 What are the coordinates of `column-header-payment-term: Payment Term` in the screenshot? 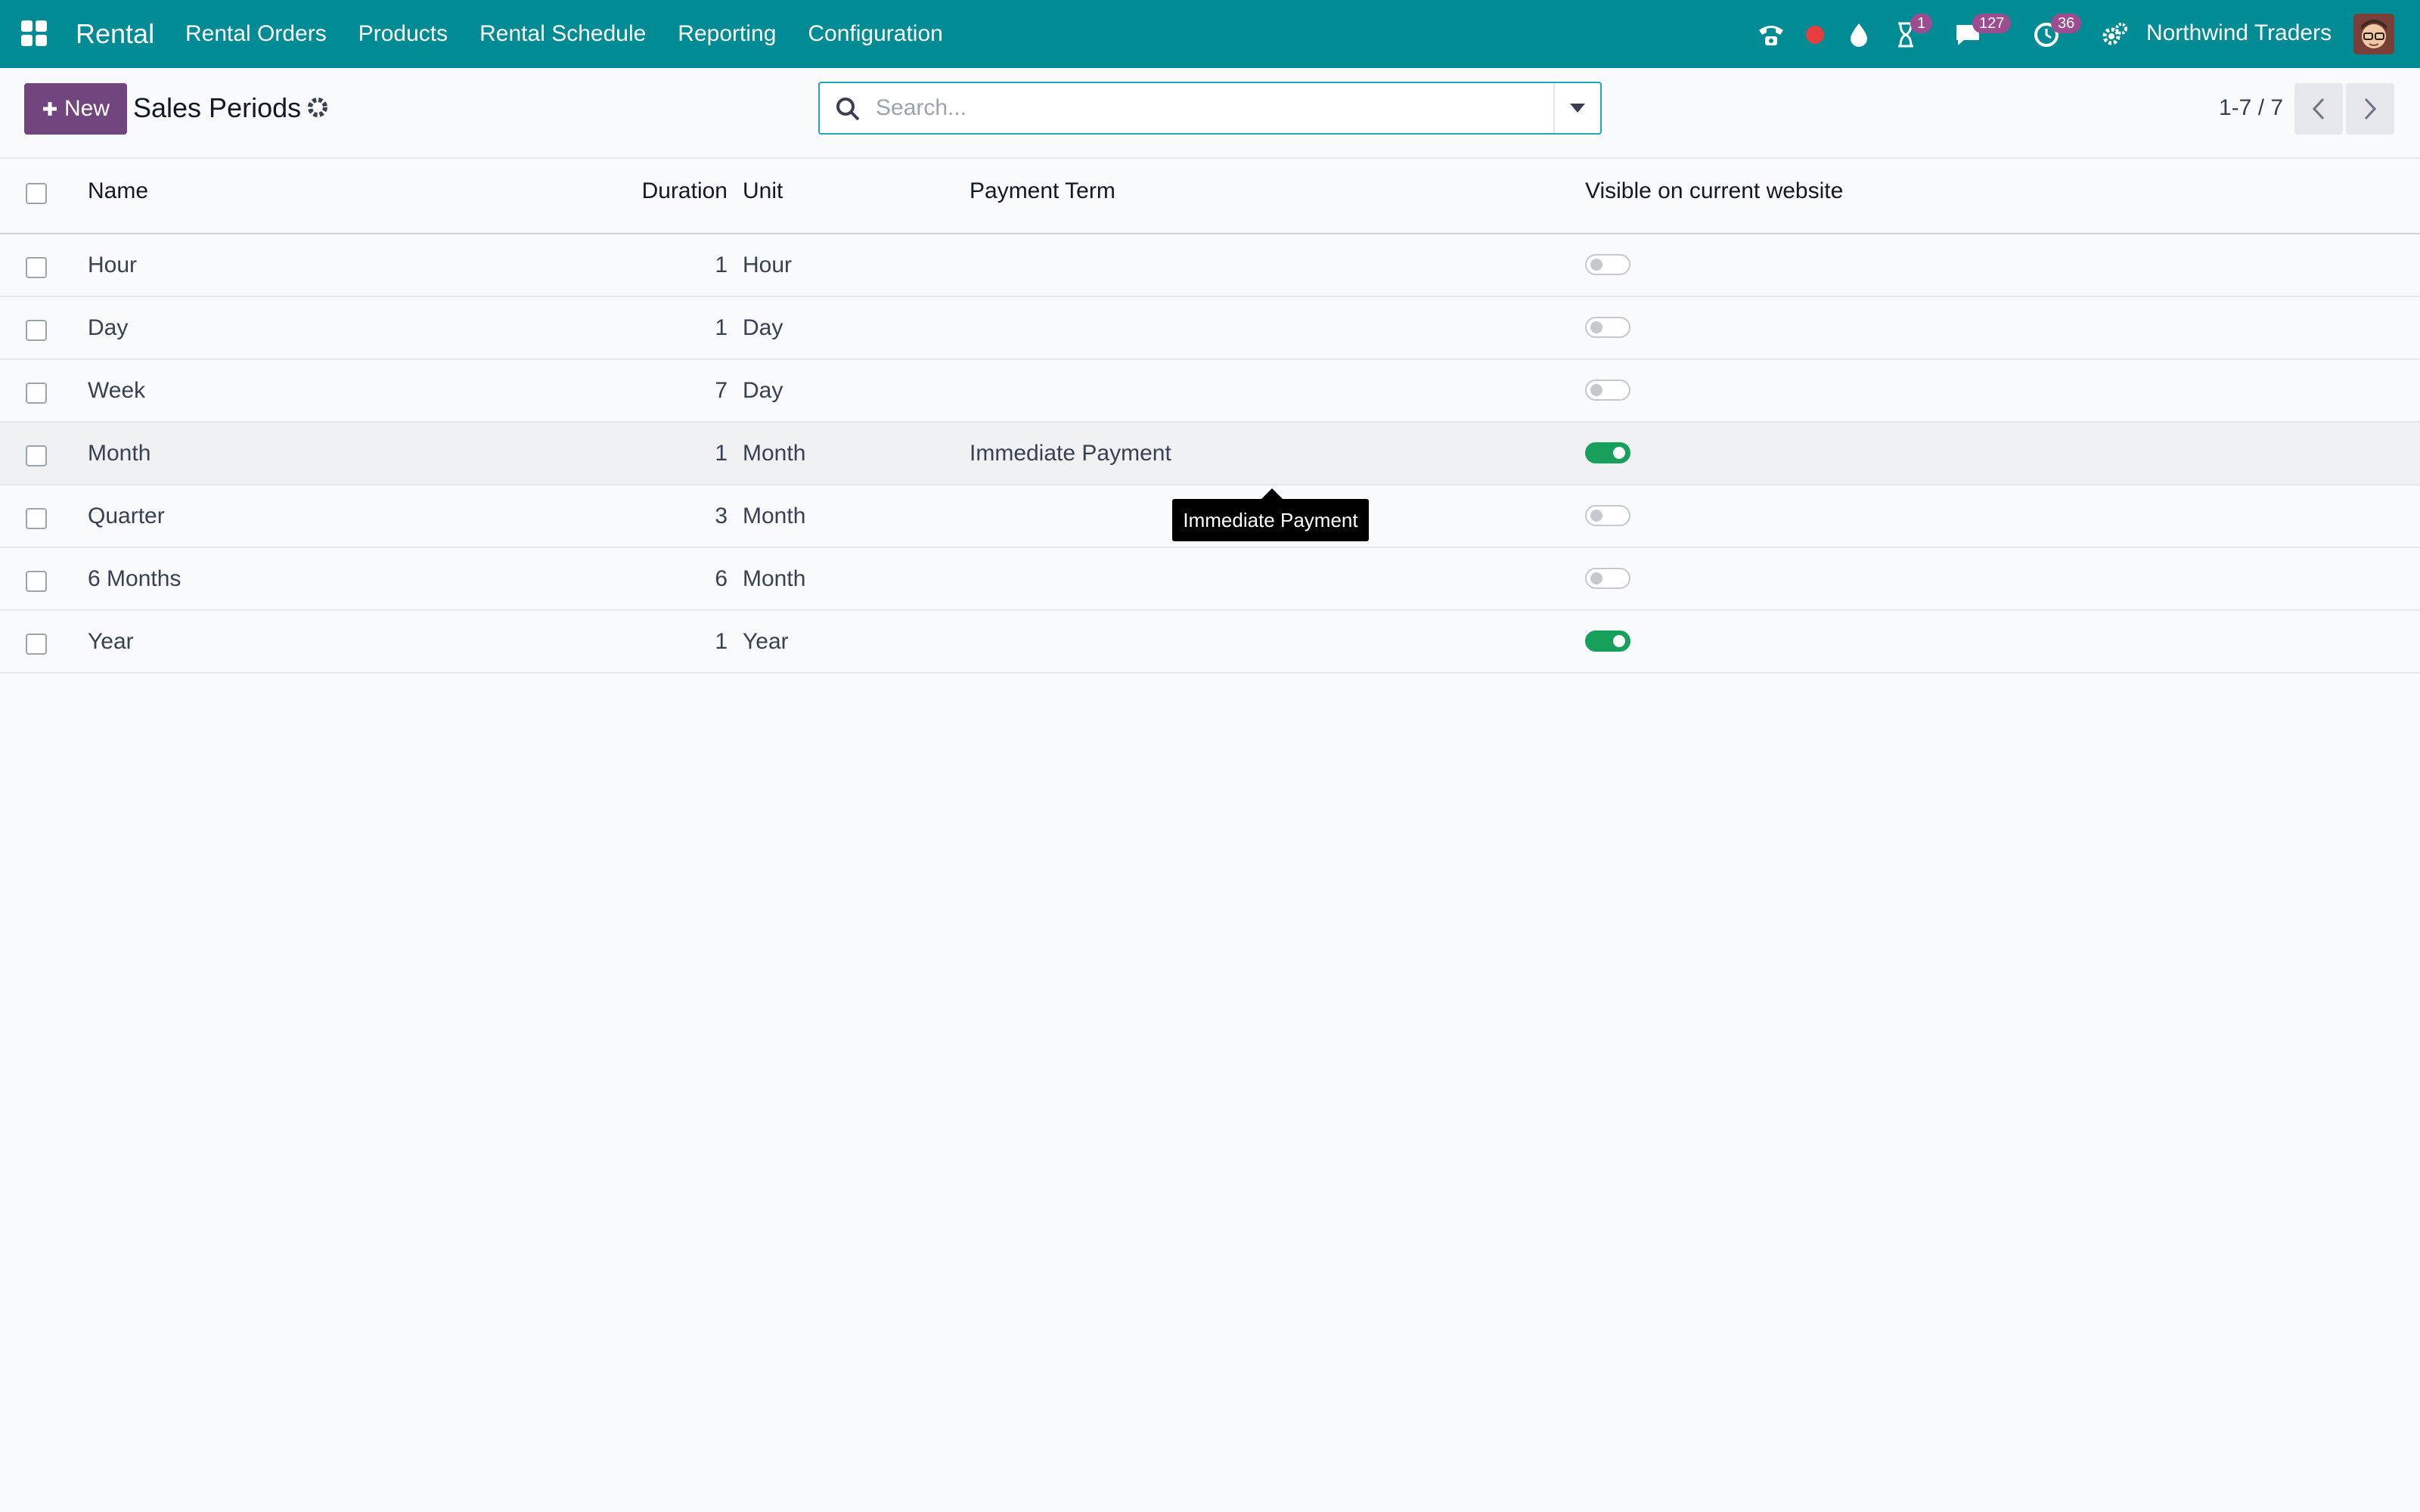 It's located at (1042, 191).